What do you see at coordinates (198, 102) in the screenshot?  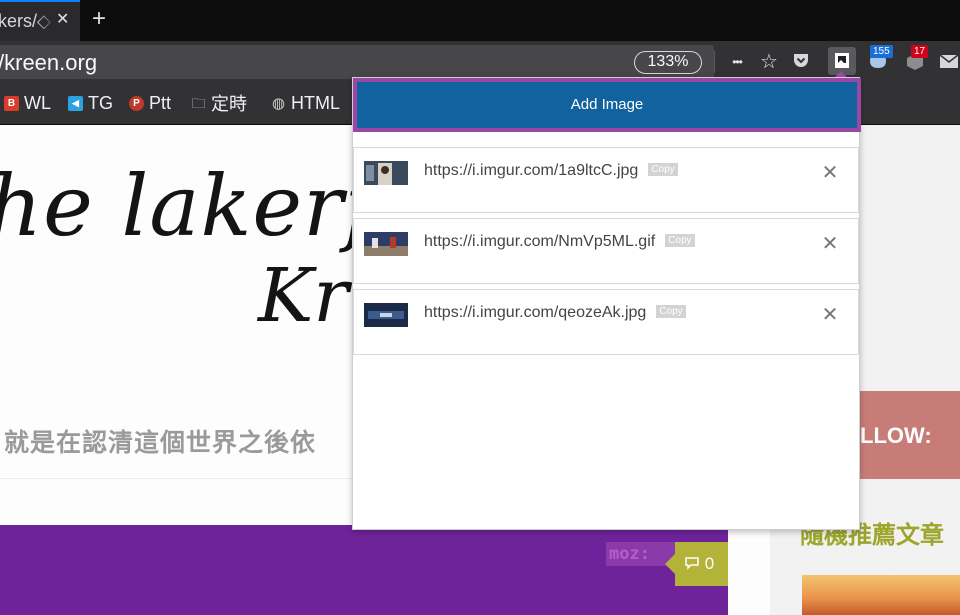 I see `folder-icon: 🗀` at bounding box center [198, 102].